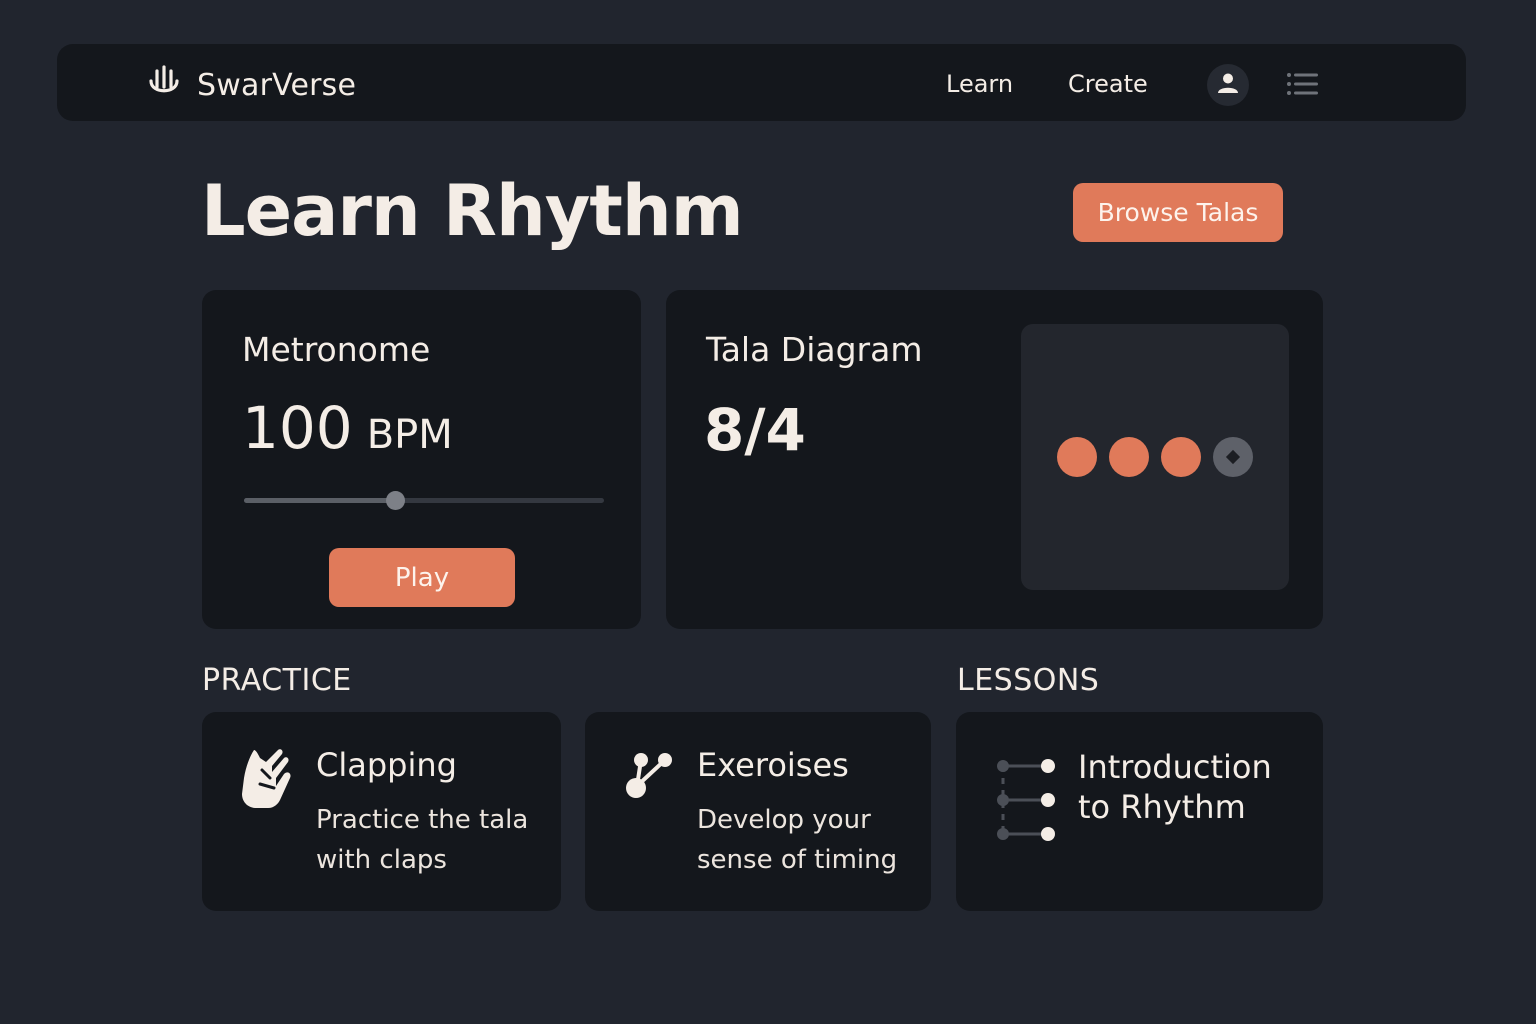 This screenshot has height=1024, width=1536. What do you see at coordinates (277, 680) in the screenshot?
I see `practice-section-label: PRACTICE` at bounding box center [277, 680].